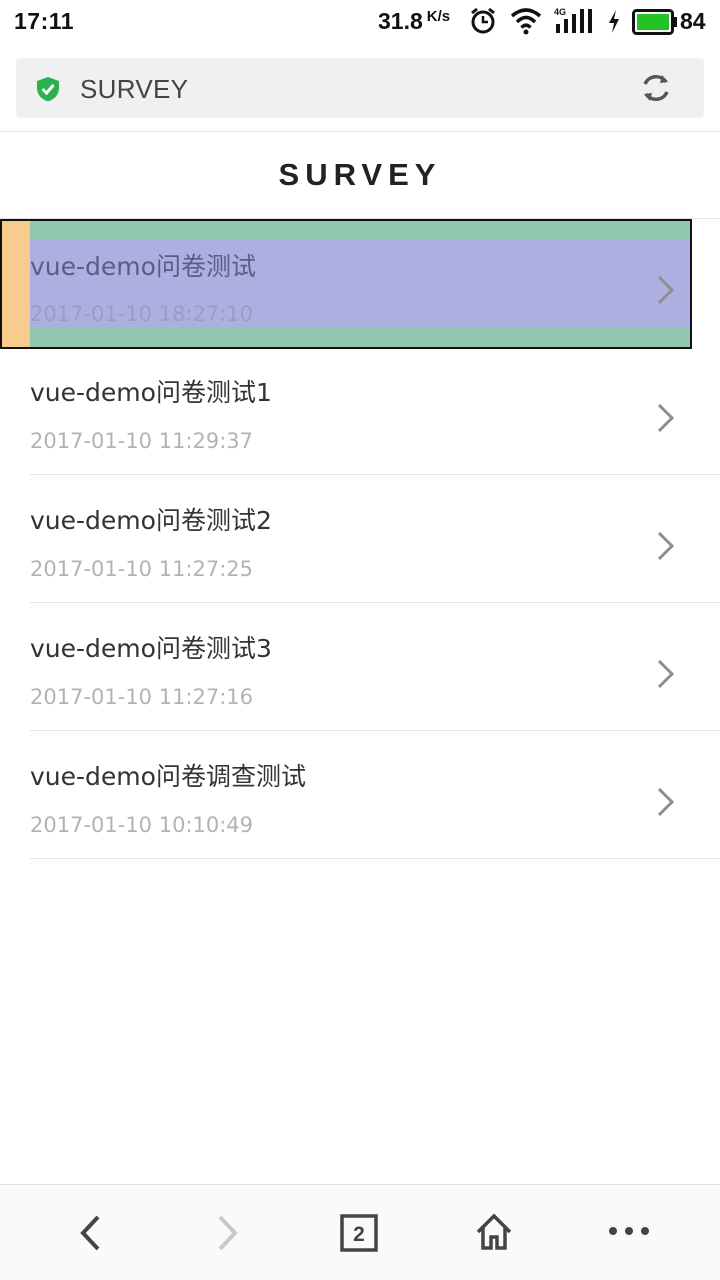 This screenshot has height=1280, width=720. Describe the element at coordinates (142, 314) in the screenshot. I see `survey-date: 2017-01-10 18:27:10` at that location.